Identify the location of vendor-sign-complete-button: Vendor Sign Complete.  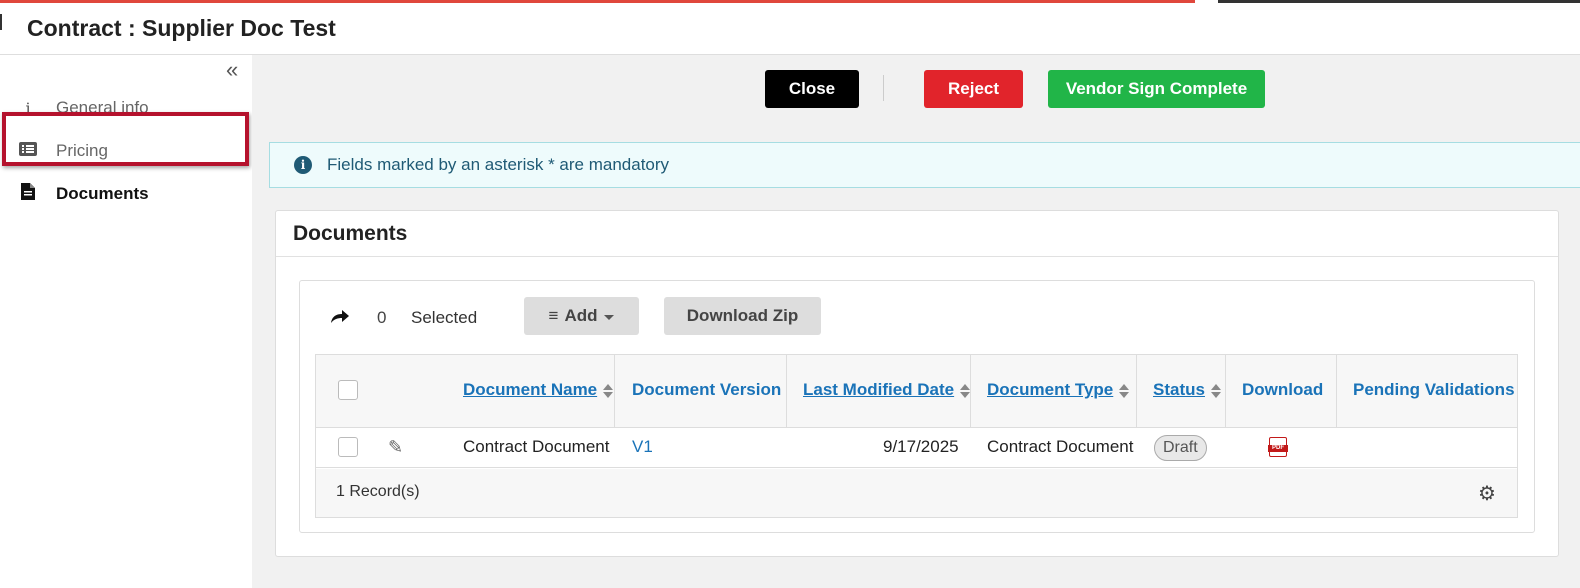
(1156, 89).